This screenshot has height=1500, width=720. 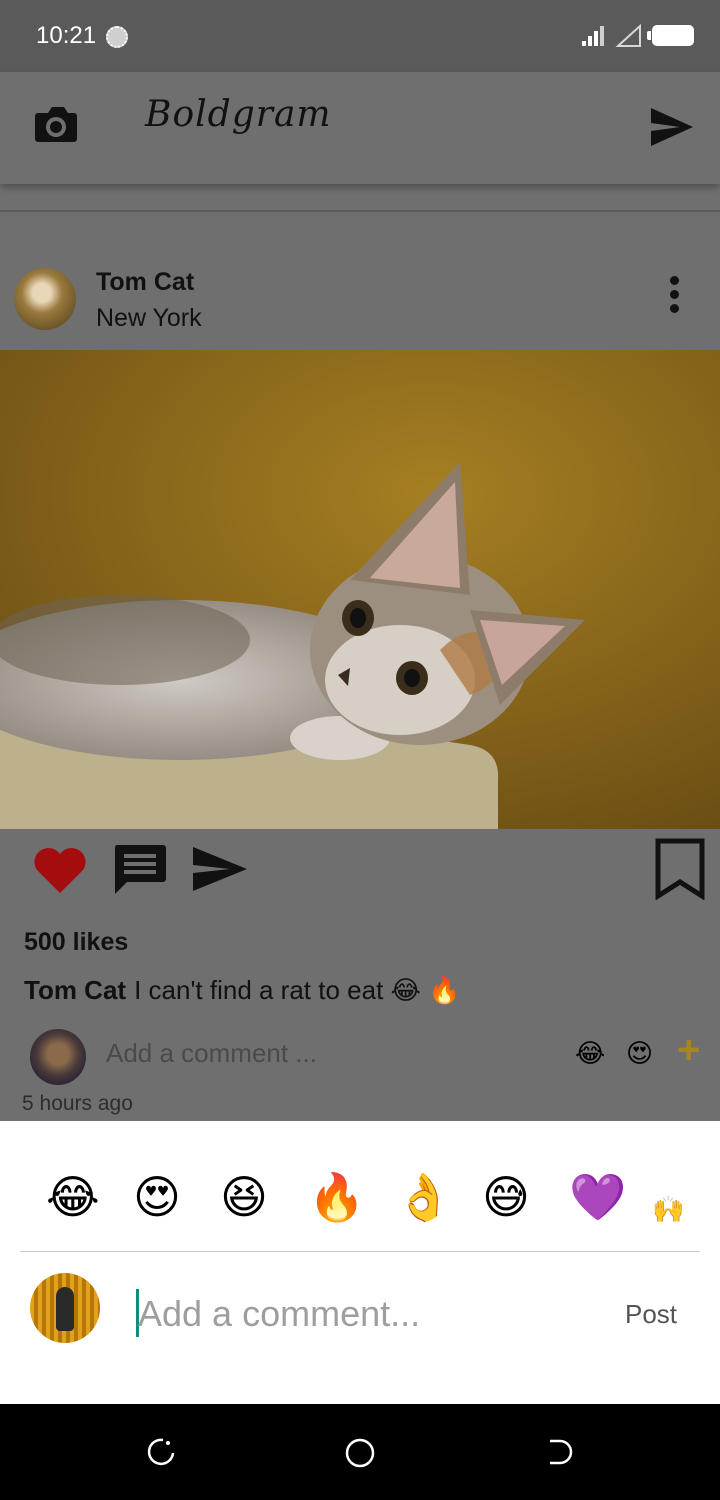 What do you see at coordinates (157, 1197) in the screenshot?
I see `emoji-heart-eyes: 😍` at bounding box center [157, 1197].